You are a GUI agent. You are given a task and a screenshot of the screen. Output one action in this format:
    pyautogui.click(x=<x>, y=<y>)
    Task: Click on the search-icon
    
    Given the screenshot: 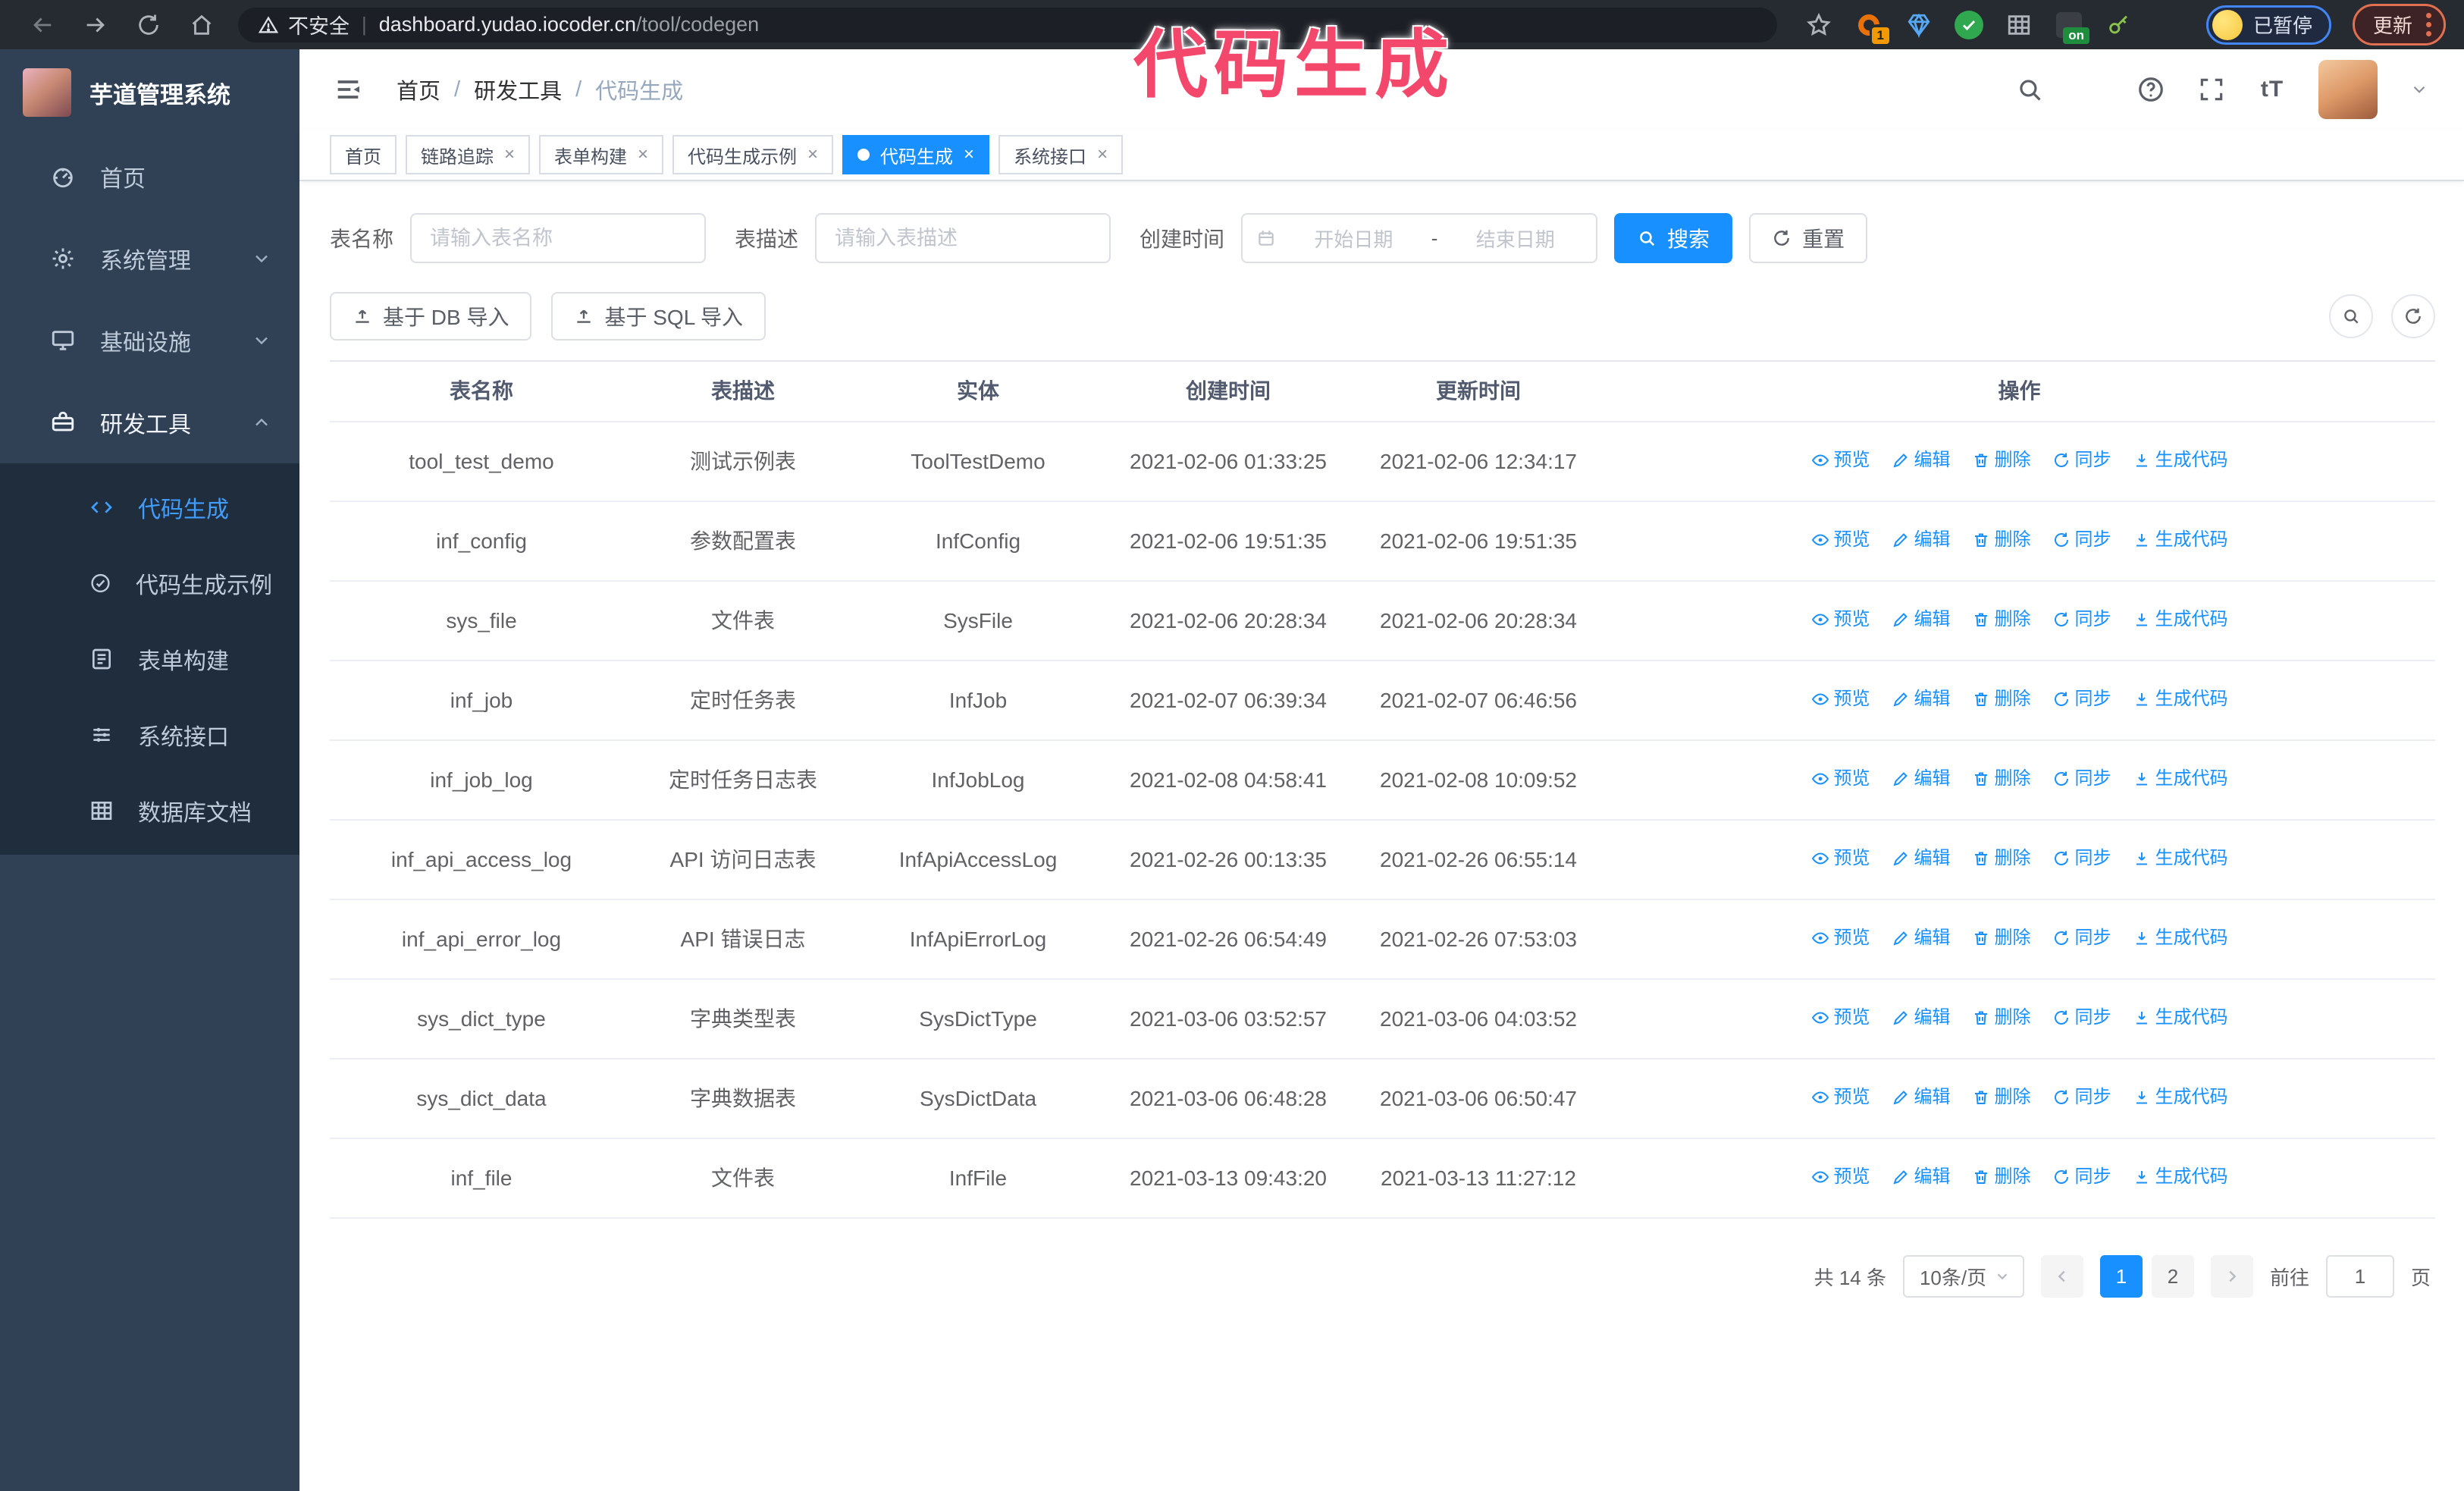 What is the action you would take?
    pyautogui.click(x=2030, y=89)
    